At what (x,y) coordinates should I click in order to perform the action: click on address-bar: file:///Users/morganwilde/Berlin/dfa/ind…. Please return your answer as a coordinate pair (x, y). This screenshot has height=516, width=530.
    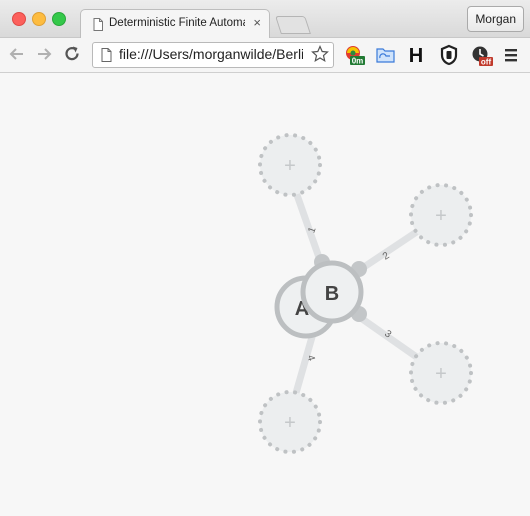
    Looking at the image, I should click on (213, 55).